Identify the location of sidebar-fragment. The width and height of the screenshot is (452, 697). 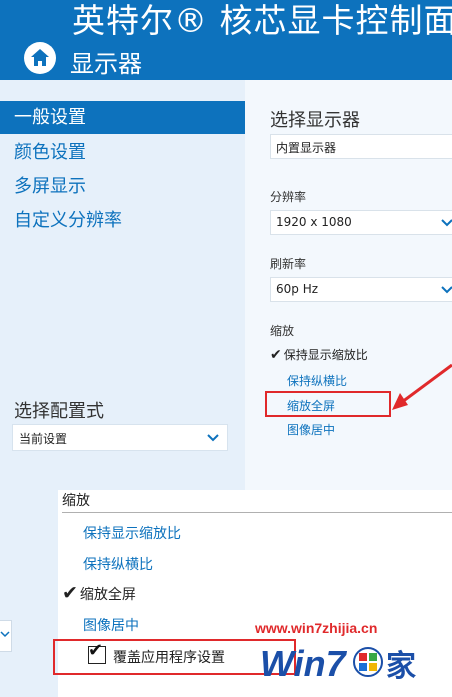
(29, 593).